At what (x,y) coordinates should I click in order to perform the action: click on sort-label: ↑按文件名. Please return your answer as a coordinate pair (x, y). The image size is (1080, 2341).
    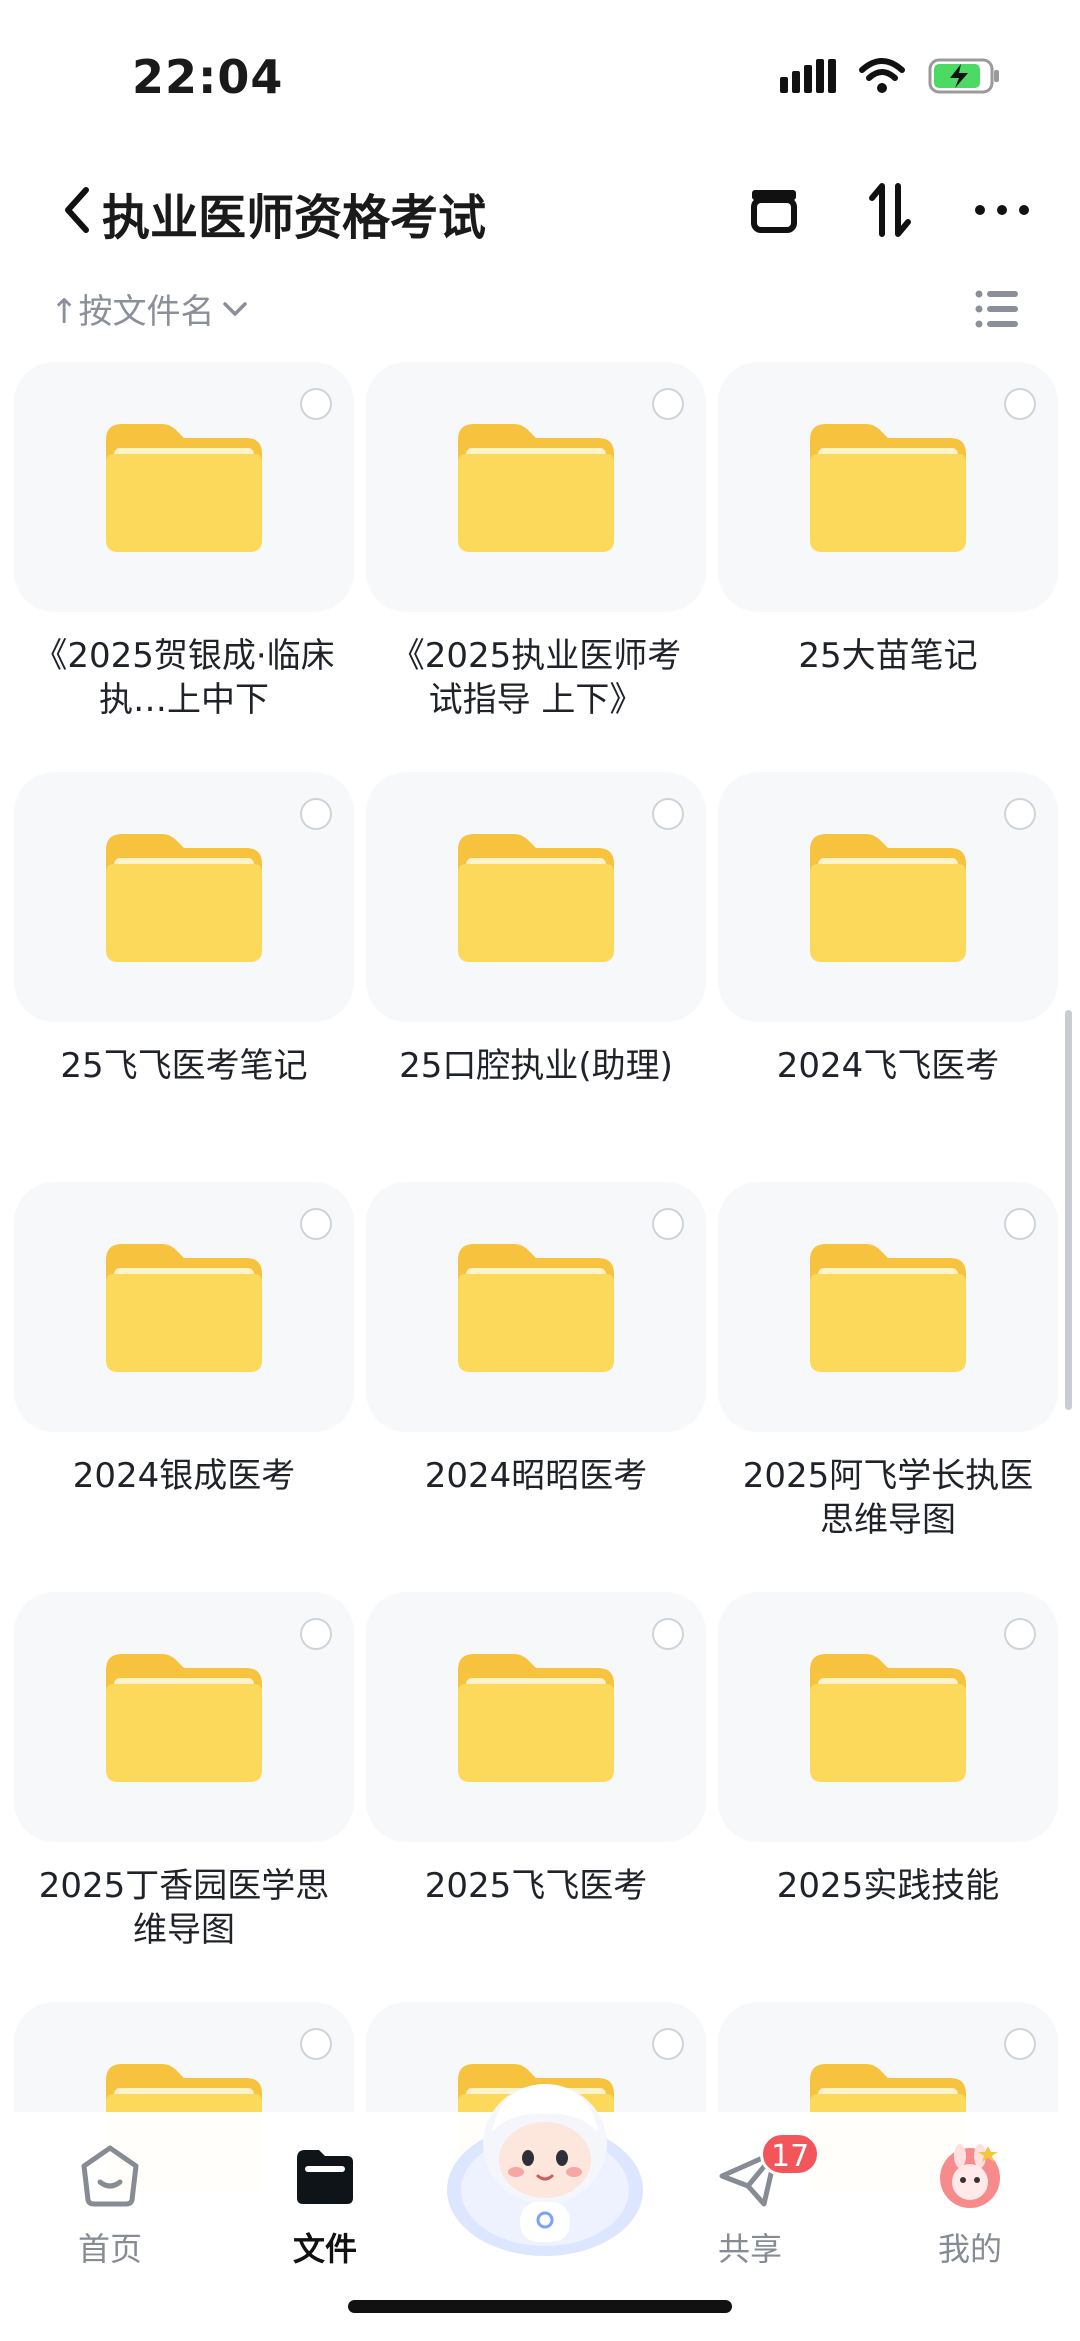
    Looking at the image, I should click on (132, 312).